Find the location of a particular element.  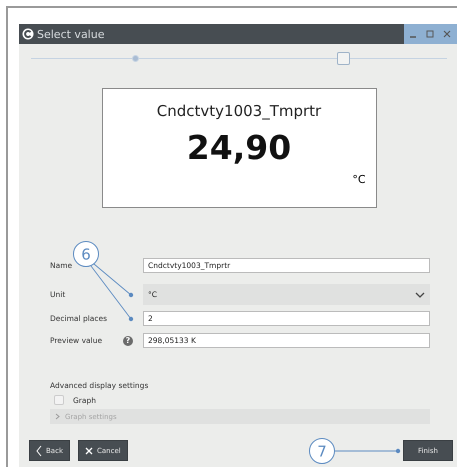

chevron-left-icon is located at coordinates (39, 450).